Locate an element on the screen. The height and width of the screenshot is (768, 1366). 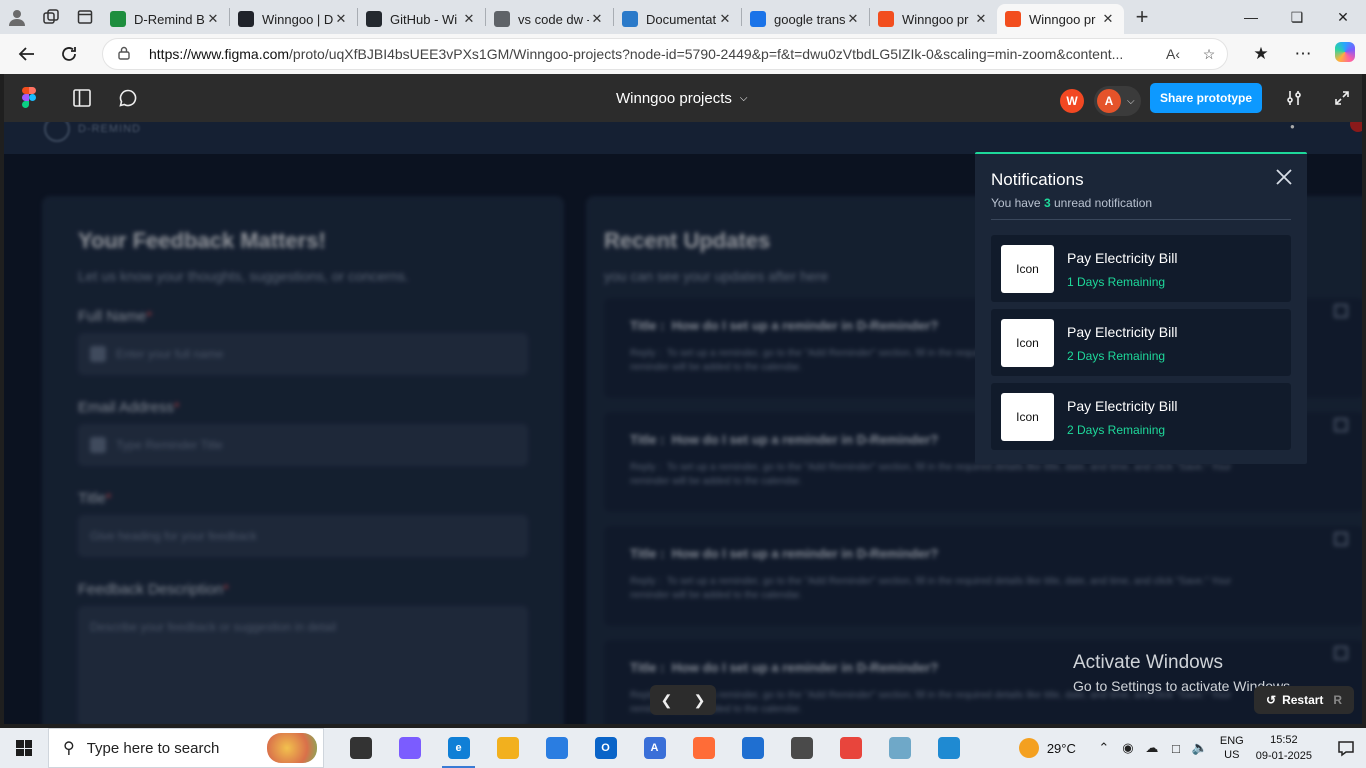
taskbar-app: e is located at coordinates (458, 748).